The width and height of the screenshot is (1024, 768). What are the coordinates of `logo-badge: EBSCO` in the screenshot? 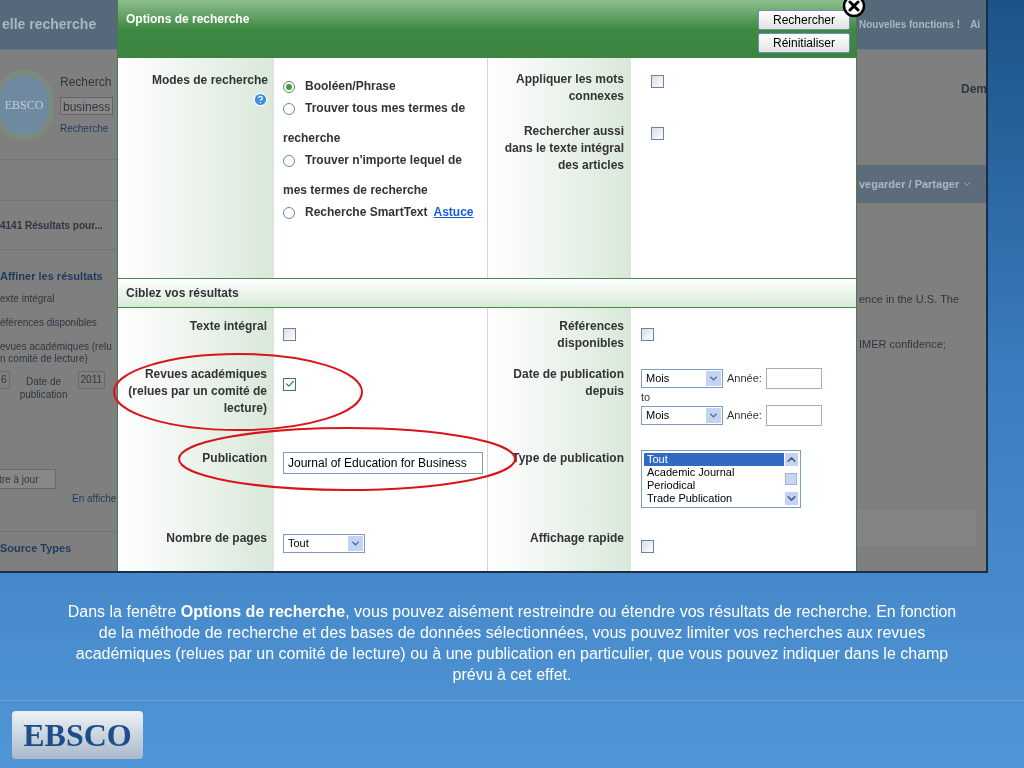 It's located at (27, 104).